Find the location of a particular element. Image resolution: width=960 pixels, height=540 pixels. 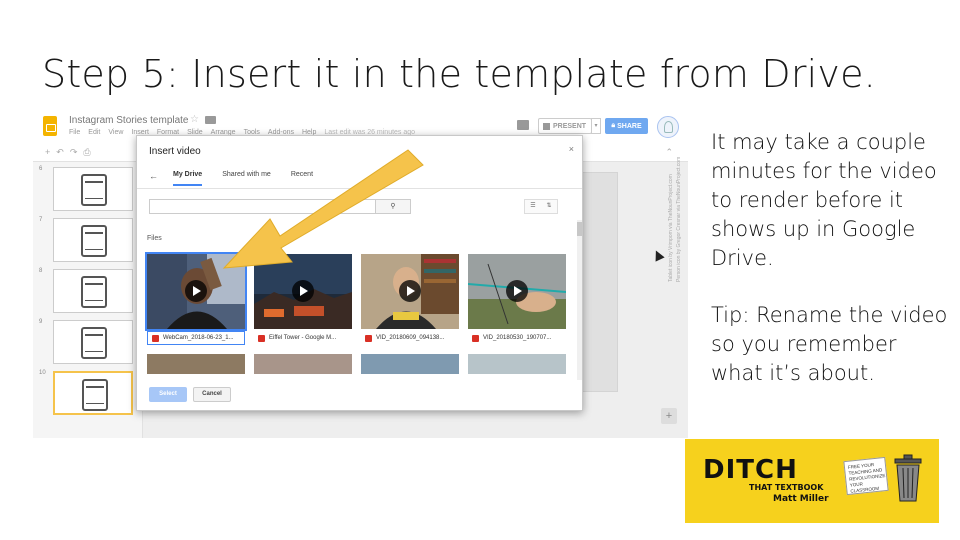

collapse-chevron-icon: ⌃ is located at coordinates (669, 152).